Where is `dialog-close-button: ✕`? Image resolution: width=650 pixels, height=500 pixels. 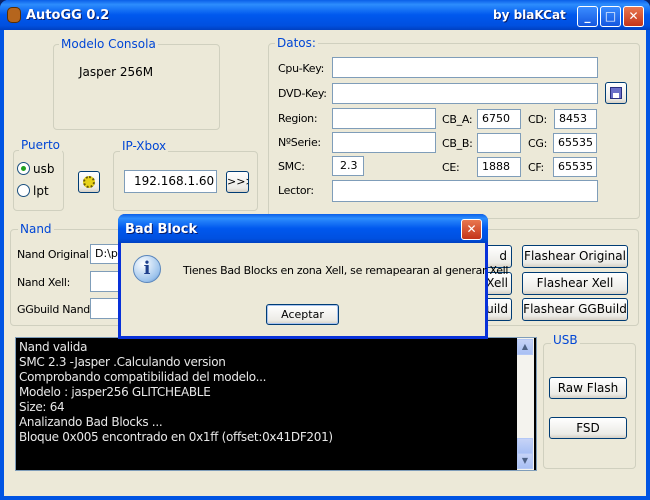
dialog-close-button: ✕ is located at coordinates (471, 229).